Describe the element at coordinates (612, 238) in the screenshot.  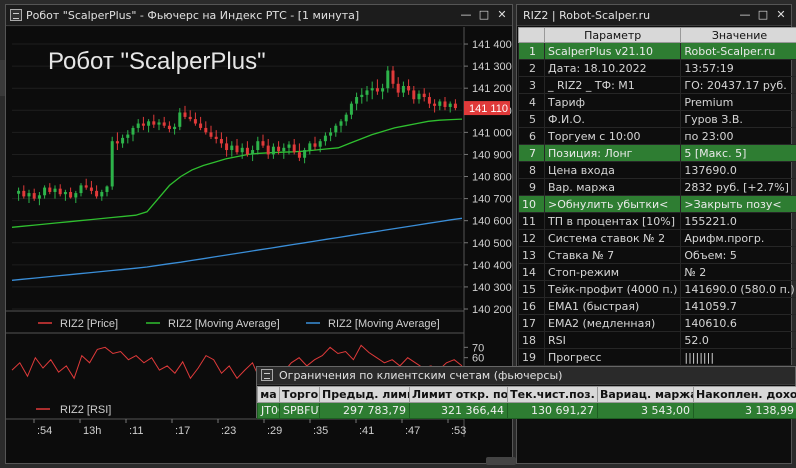
I see `parameter-cell: Система ставок № 2` at that location.